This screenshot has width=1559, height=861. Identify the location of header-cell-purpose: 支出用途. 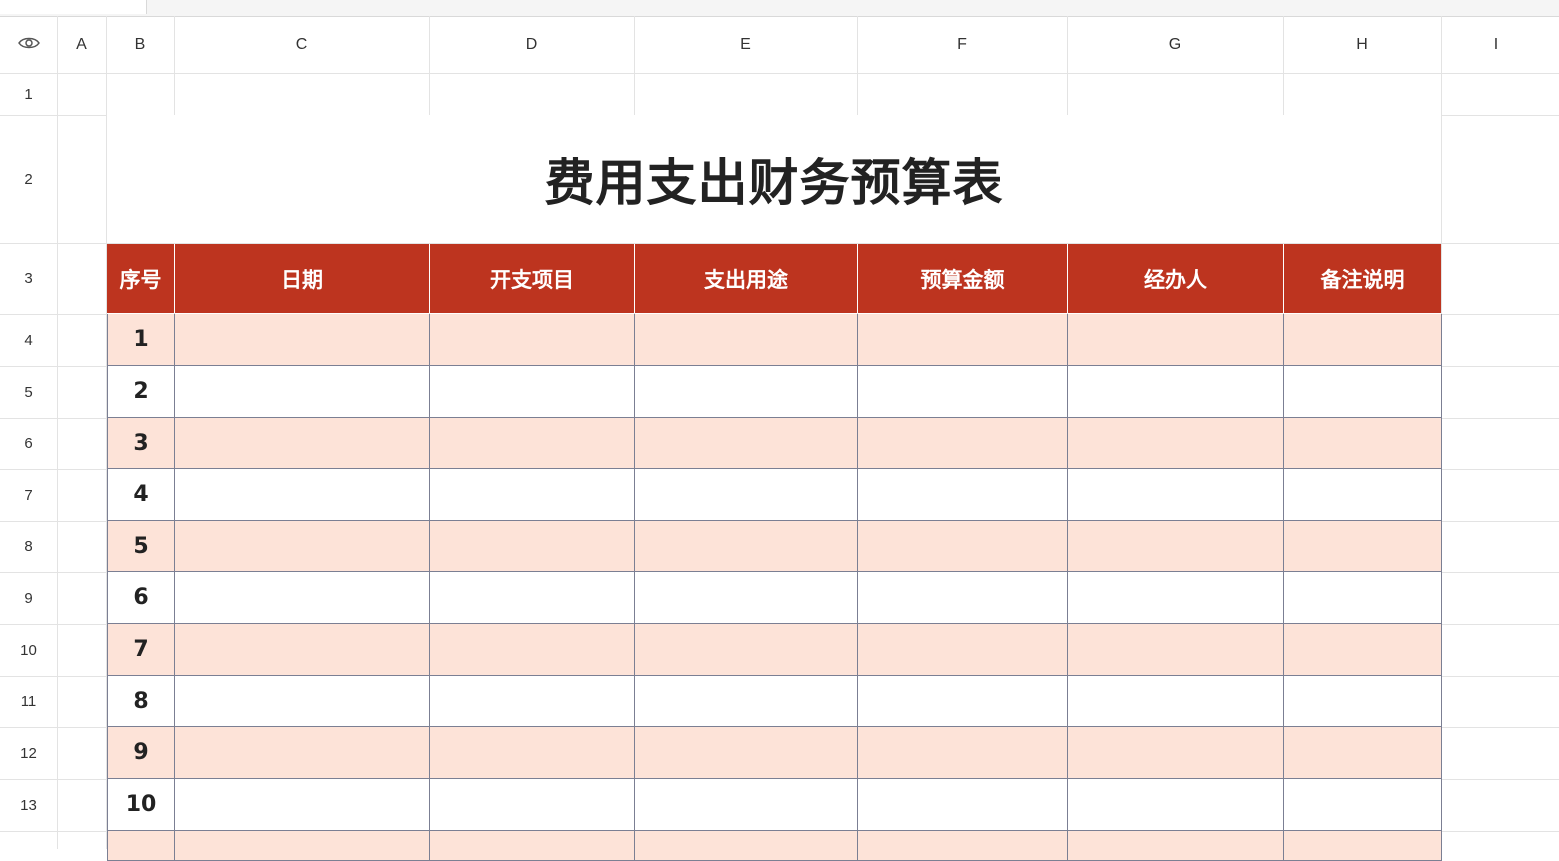
(746, 278).